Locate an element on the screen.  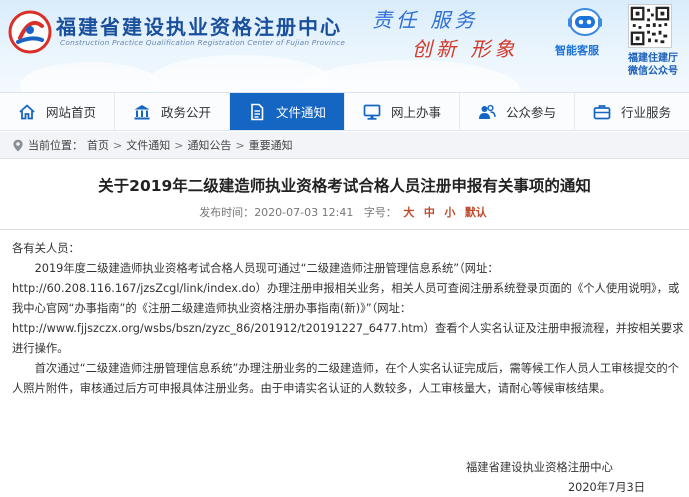
article-title: 关于2019年二级建造师执业资格考试合格人员注册申报有关事项的通知 is located at coordinates (344, 186).